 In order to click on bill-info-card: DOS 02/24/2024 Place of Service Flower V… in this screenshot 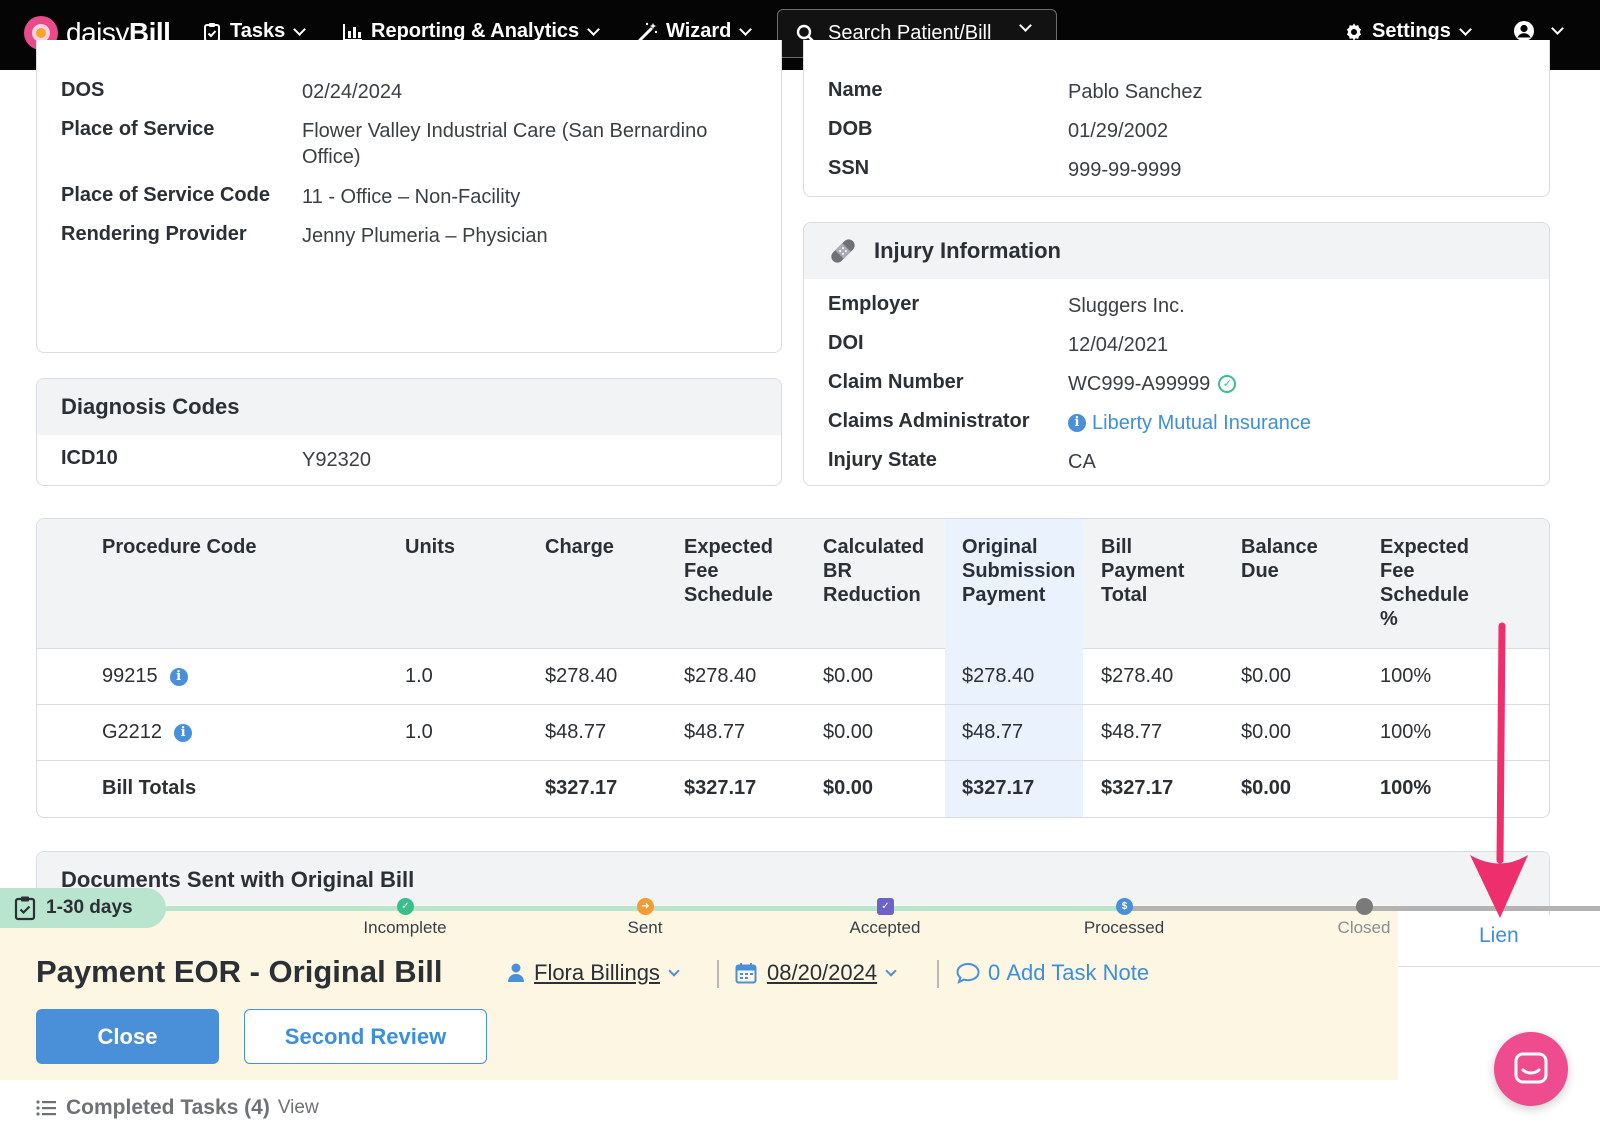, I will do `click(409, 196)`.